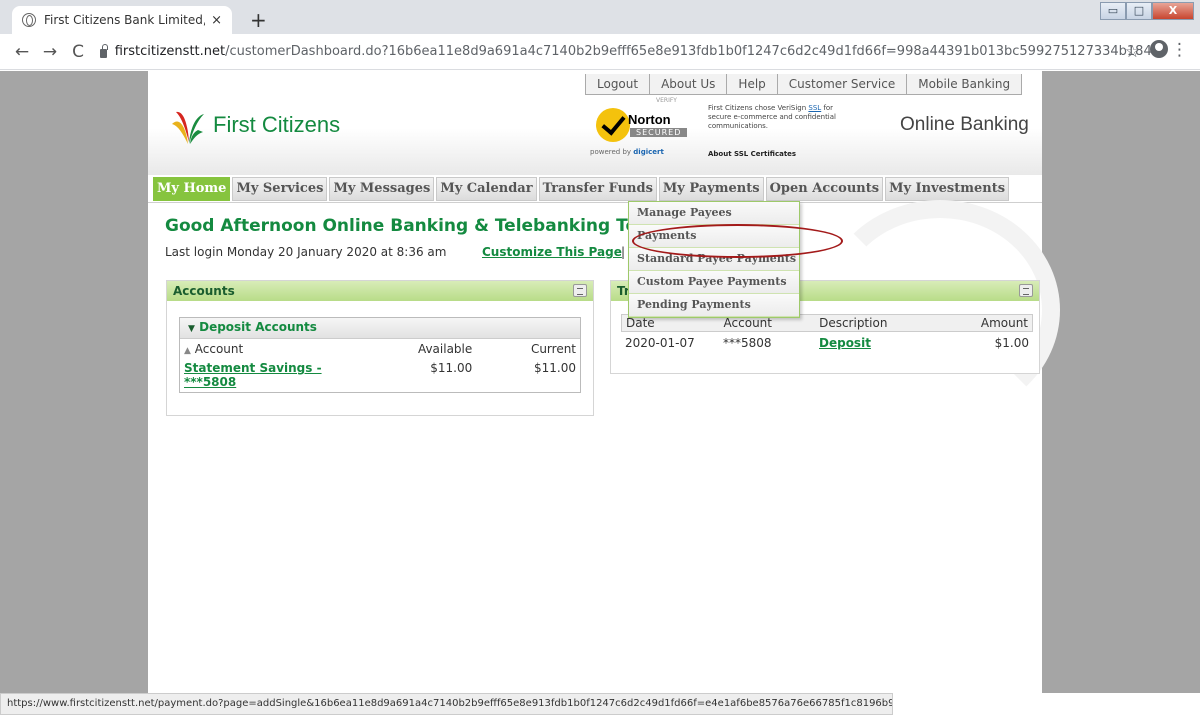  I want to click on account-cell: Statement Savings - ***5808, so click(265, 375).